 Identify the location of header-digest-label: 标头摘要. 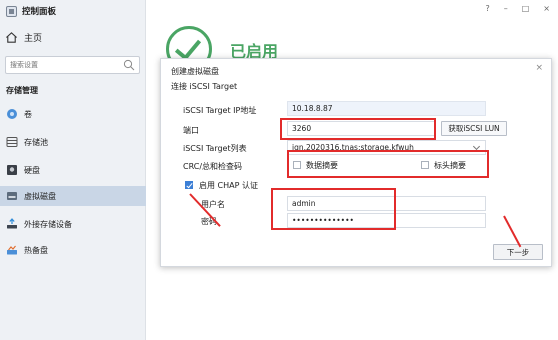
(450, 165).